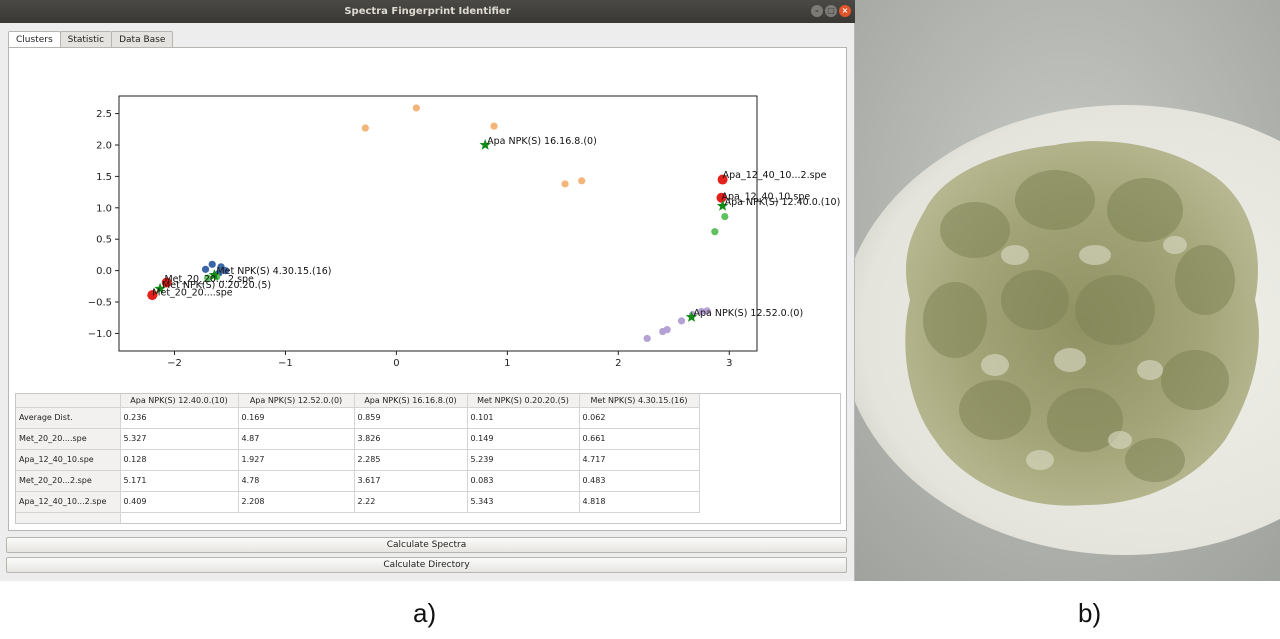 The width and height of the screenshot is (1280, 639). What do you see at coordinates (411, 439) in the screenshot?
I see `table-cell: 3.826` at bounding box center [411, 439].